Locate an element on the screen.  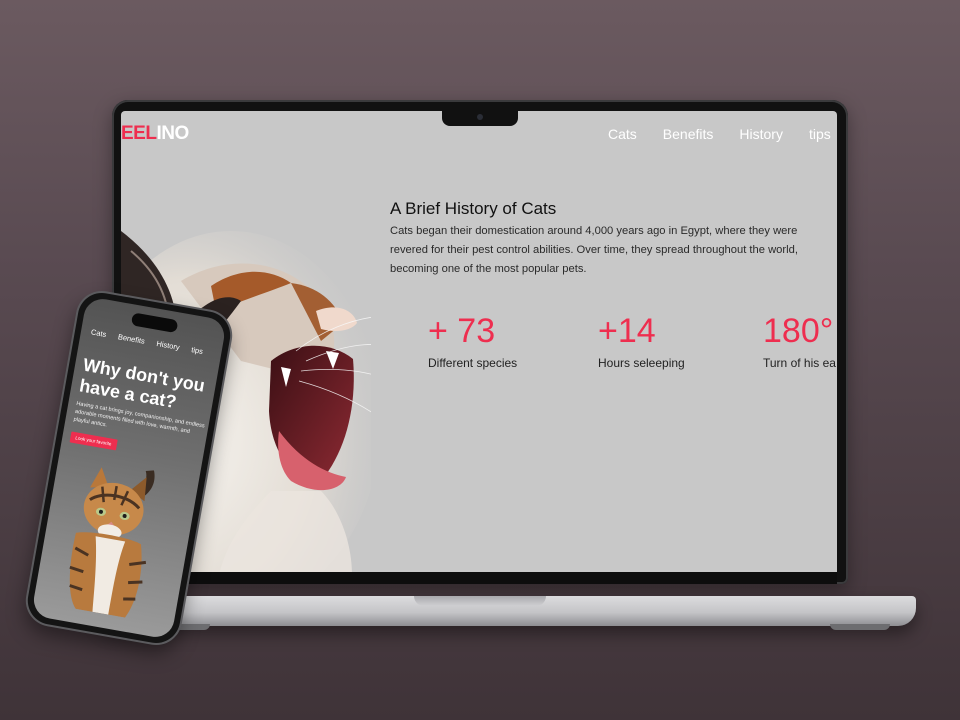
laptop-foot is located at coordinates (860, 627).